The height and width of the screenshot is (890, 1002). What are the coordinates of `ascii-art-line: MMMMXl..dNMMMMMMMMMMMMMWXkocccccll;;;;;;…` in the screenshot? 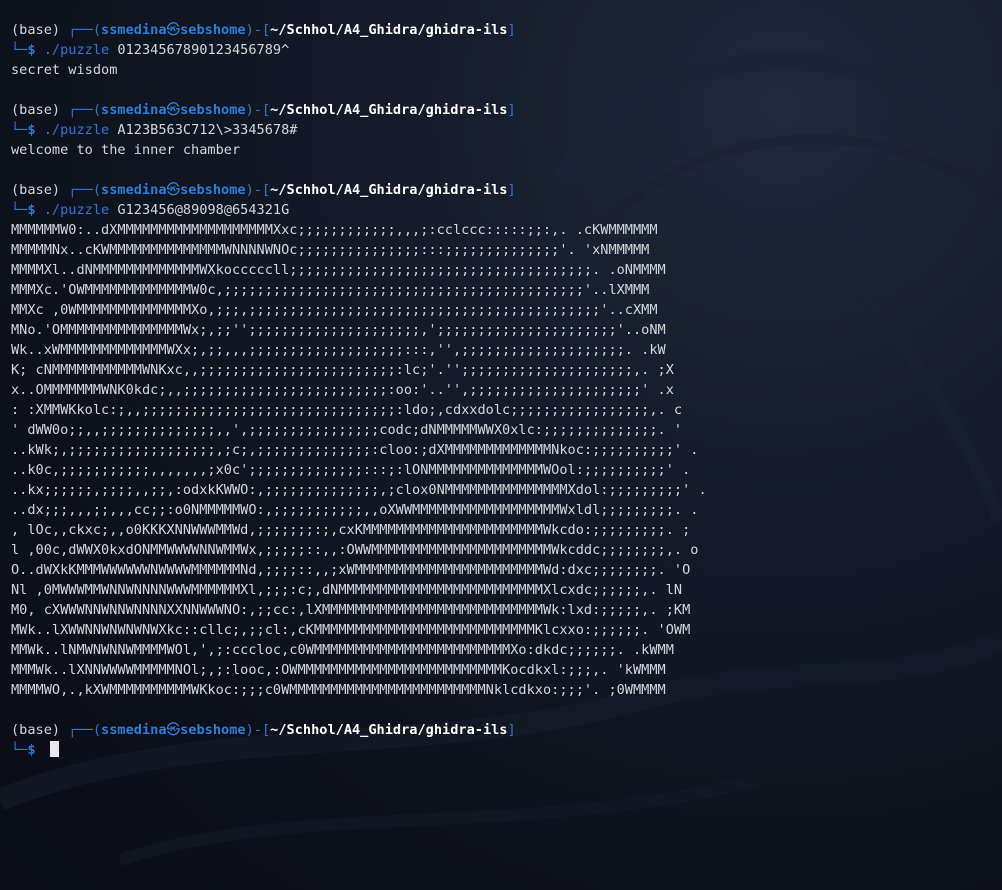 It's located at (338, 270).